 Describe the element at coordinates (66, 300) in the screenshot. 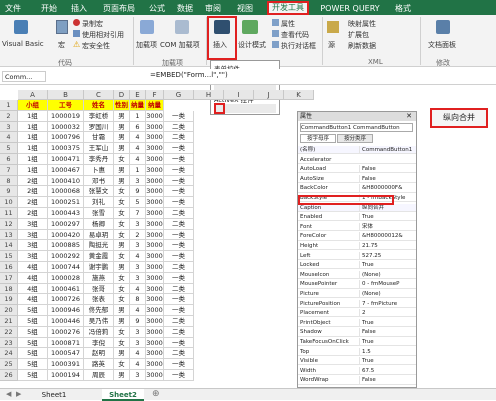

I see `table-cell: 1000726` at that location.